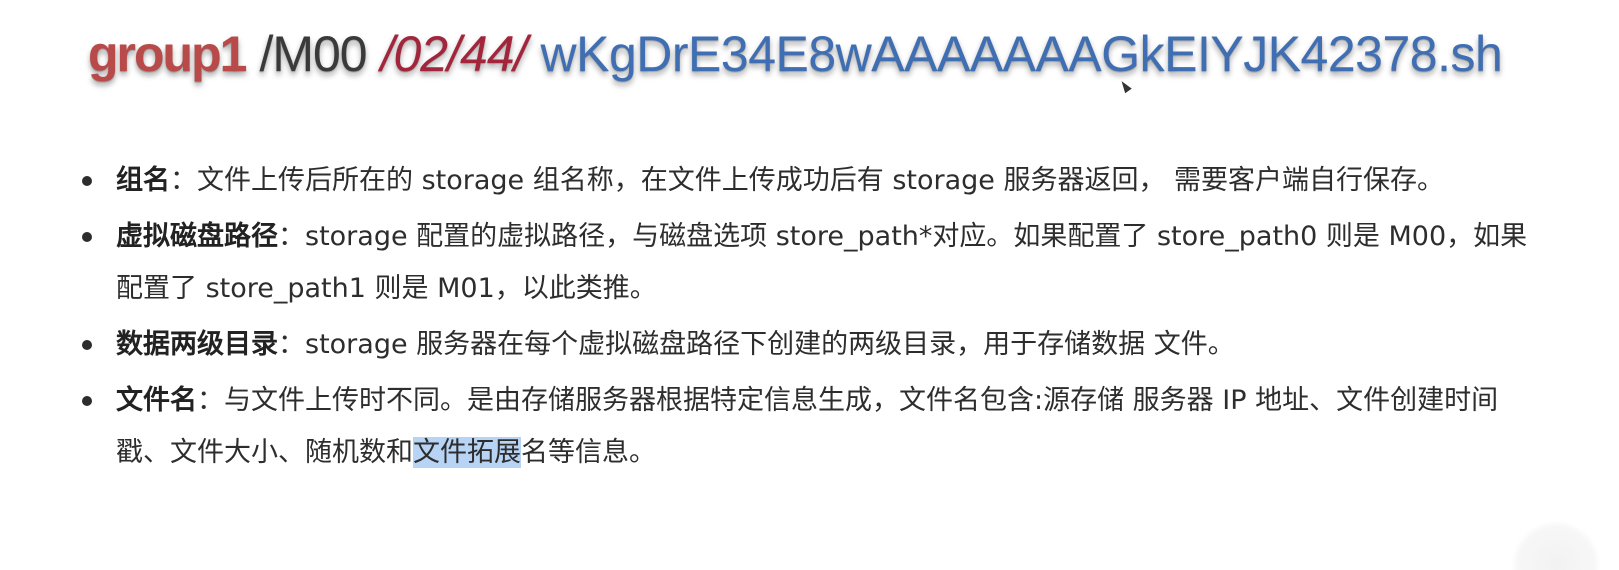 The height and width of the screenshot is (570, 1619). Describe the element at coordinates (313, 54) in the screenshot. I see `path-disk-segment: /M00` at that location.